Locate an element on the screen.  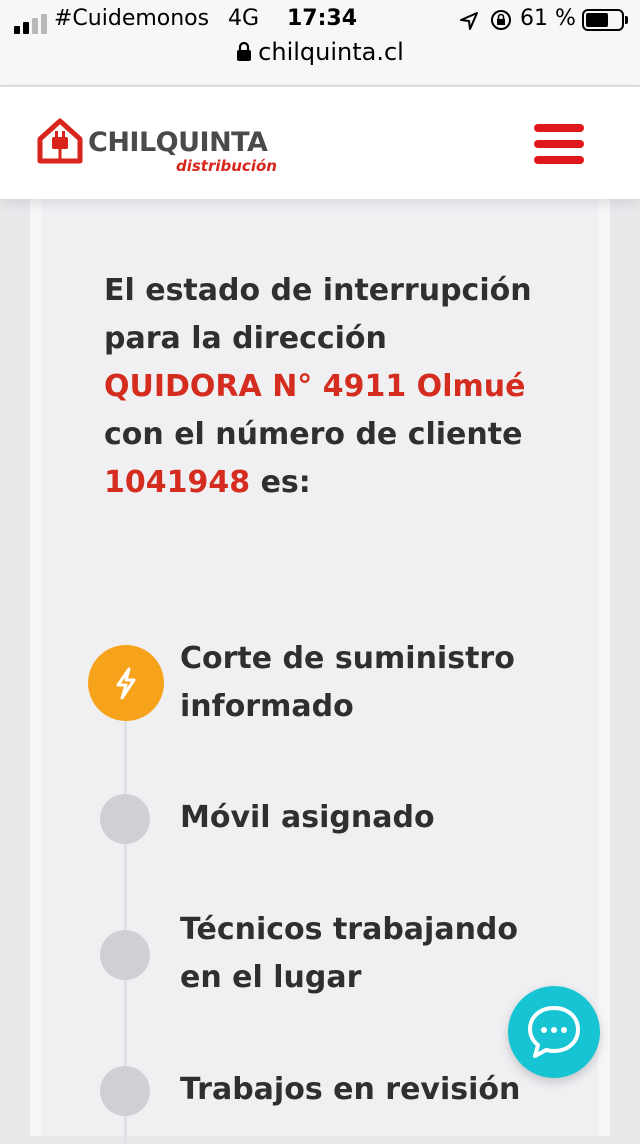
location-arrow-icon is located at coordinates (469, 21).